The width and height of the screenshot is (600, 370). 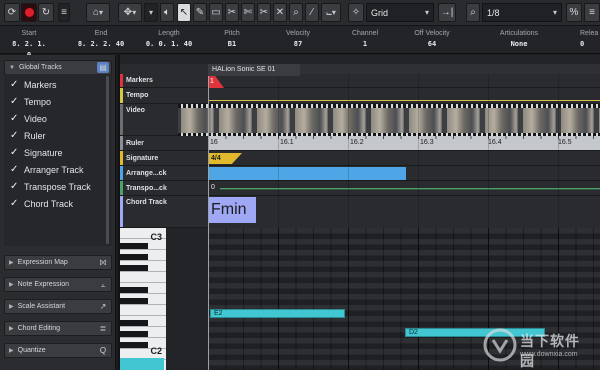 I want to click on note-expression-section-header: ▶ Note Expression ⫠, so click(x=58, y=284).